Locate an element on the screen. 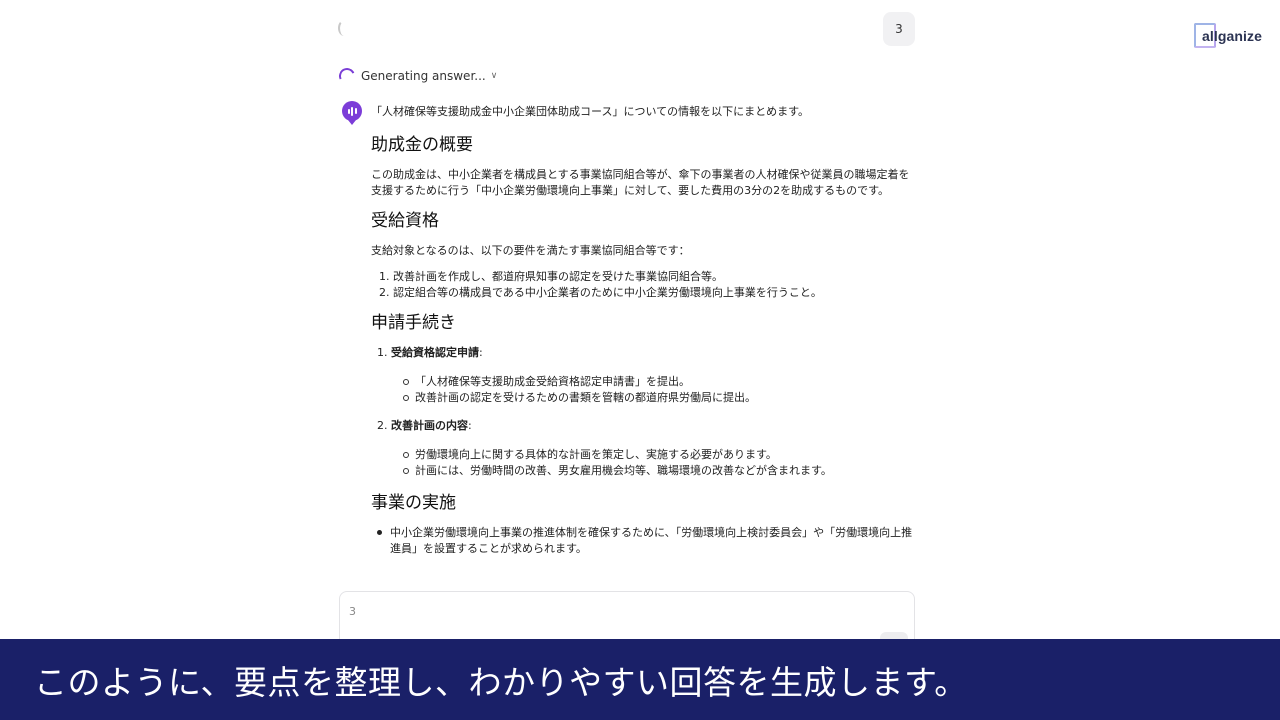 Image resolution: width=1280 pixels, height=720 pixels. subtitle-text: このように、要点を整理し、わかりやすい回答を生成します。 is located at coordinates (501, 682).